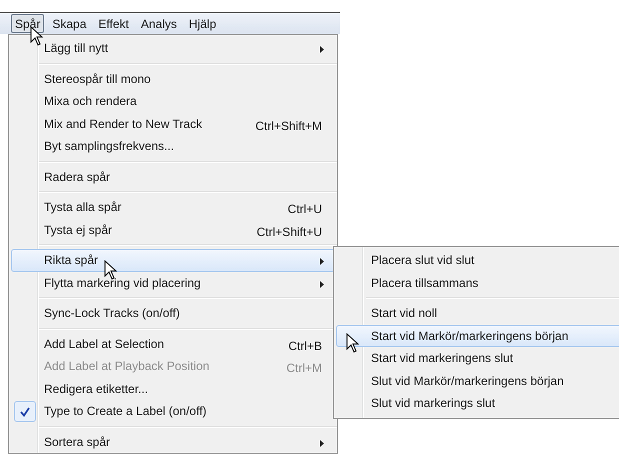  Describe the element at coordinates (477, 381) in the screenshot. I see `menu-item: Slut vid Markör/markeringens början` at that location.